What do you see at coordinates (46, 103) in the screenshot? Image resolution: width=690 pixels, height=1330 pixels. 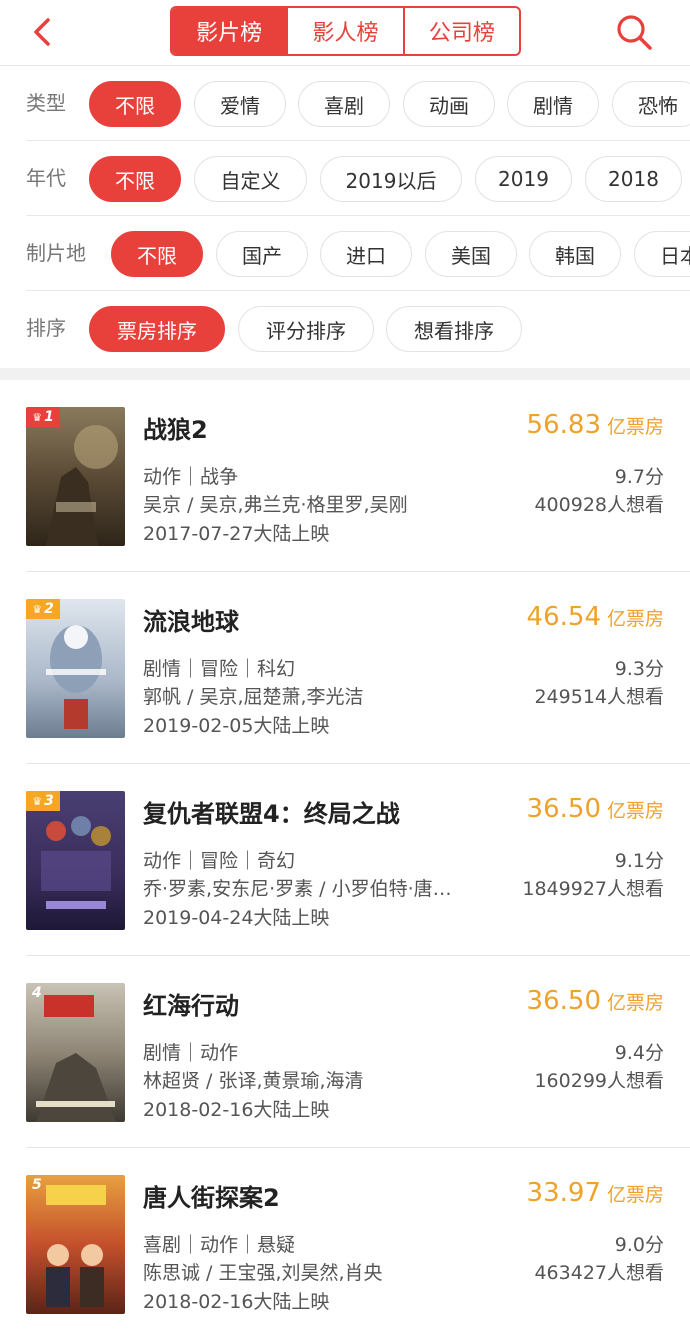 I see `filter-label-genre: 类型` at bounding box center [46, 103].